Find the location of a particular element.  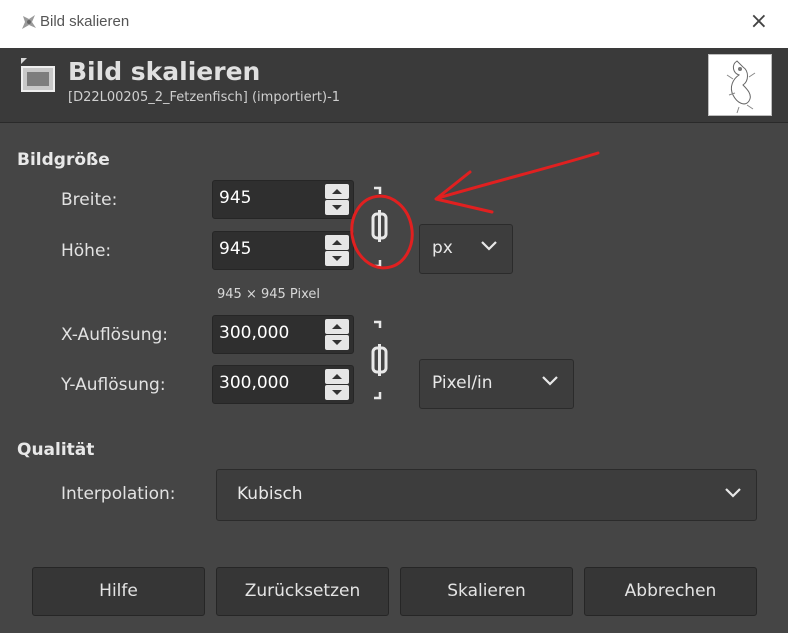

image-name: [D22L00205_2_Fetzenfisch] (importiert)-1 is located at coordinates (204, 97).